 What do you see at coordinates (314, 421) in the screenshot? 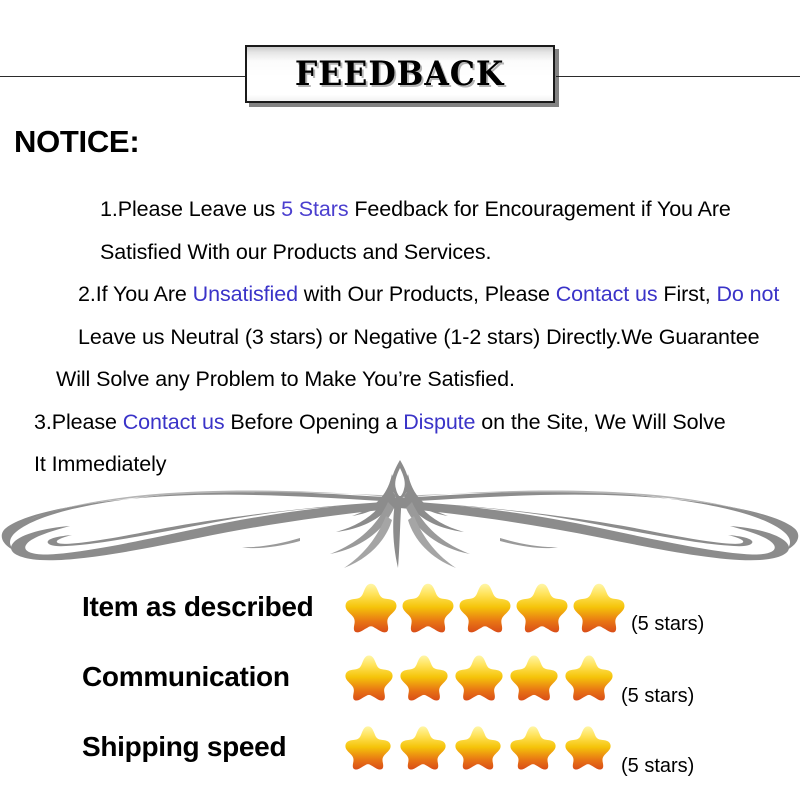
I see `notice-text: Before Opening a` at bounding box center [314, 421].